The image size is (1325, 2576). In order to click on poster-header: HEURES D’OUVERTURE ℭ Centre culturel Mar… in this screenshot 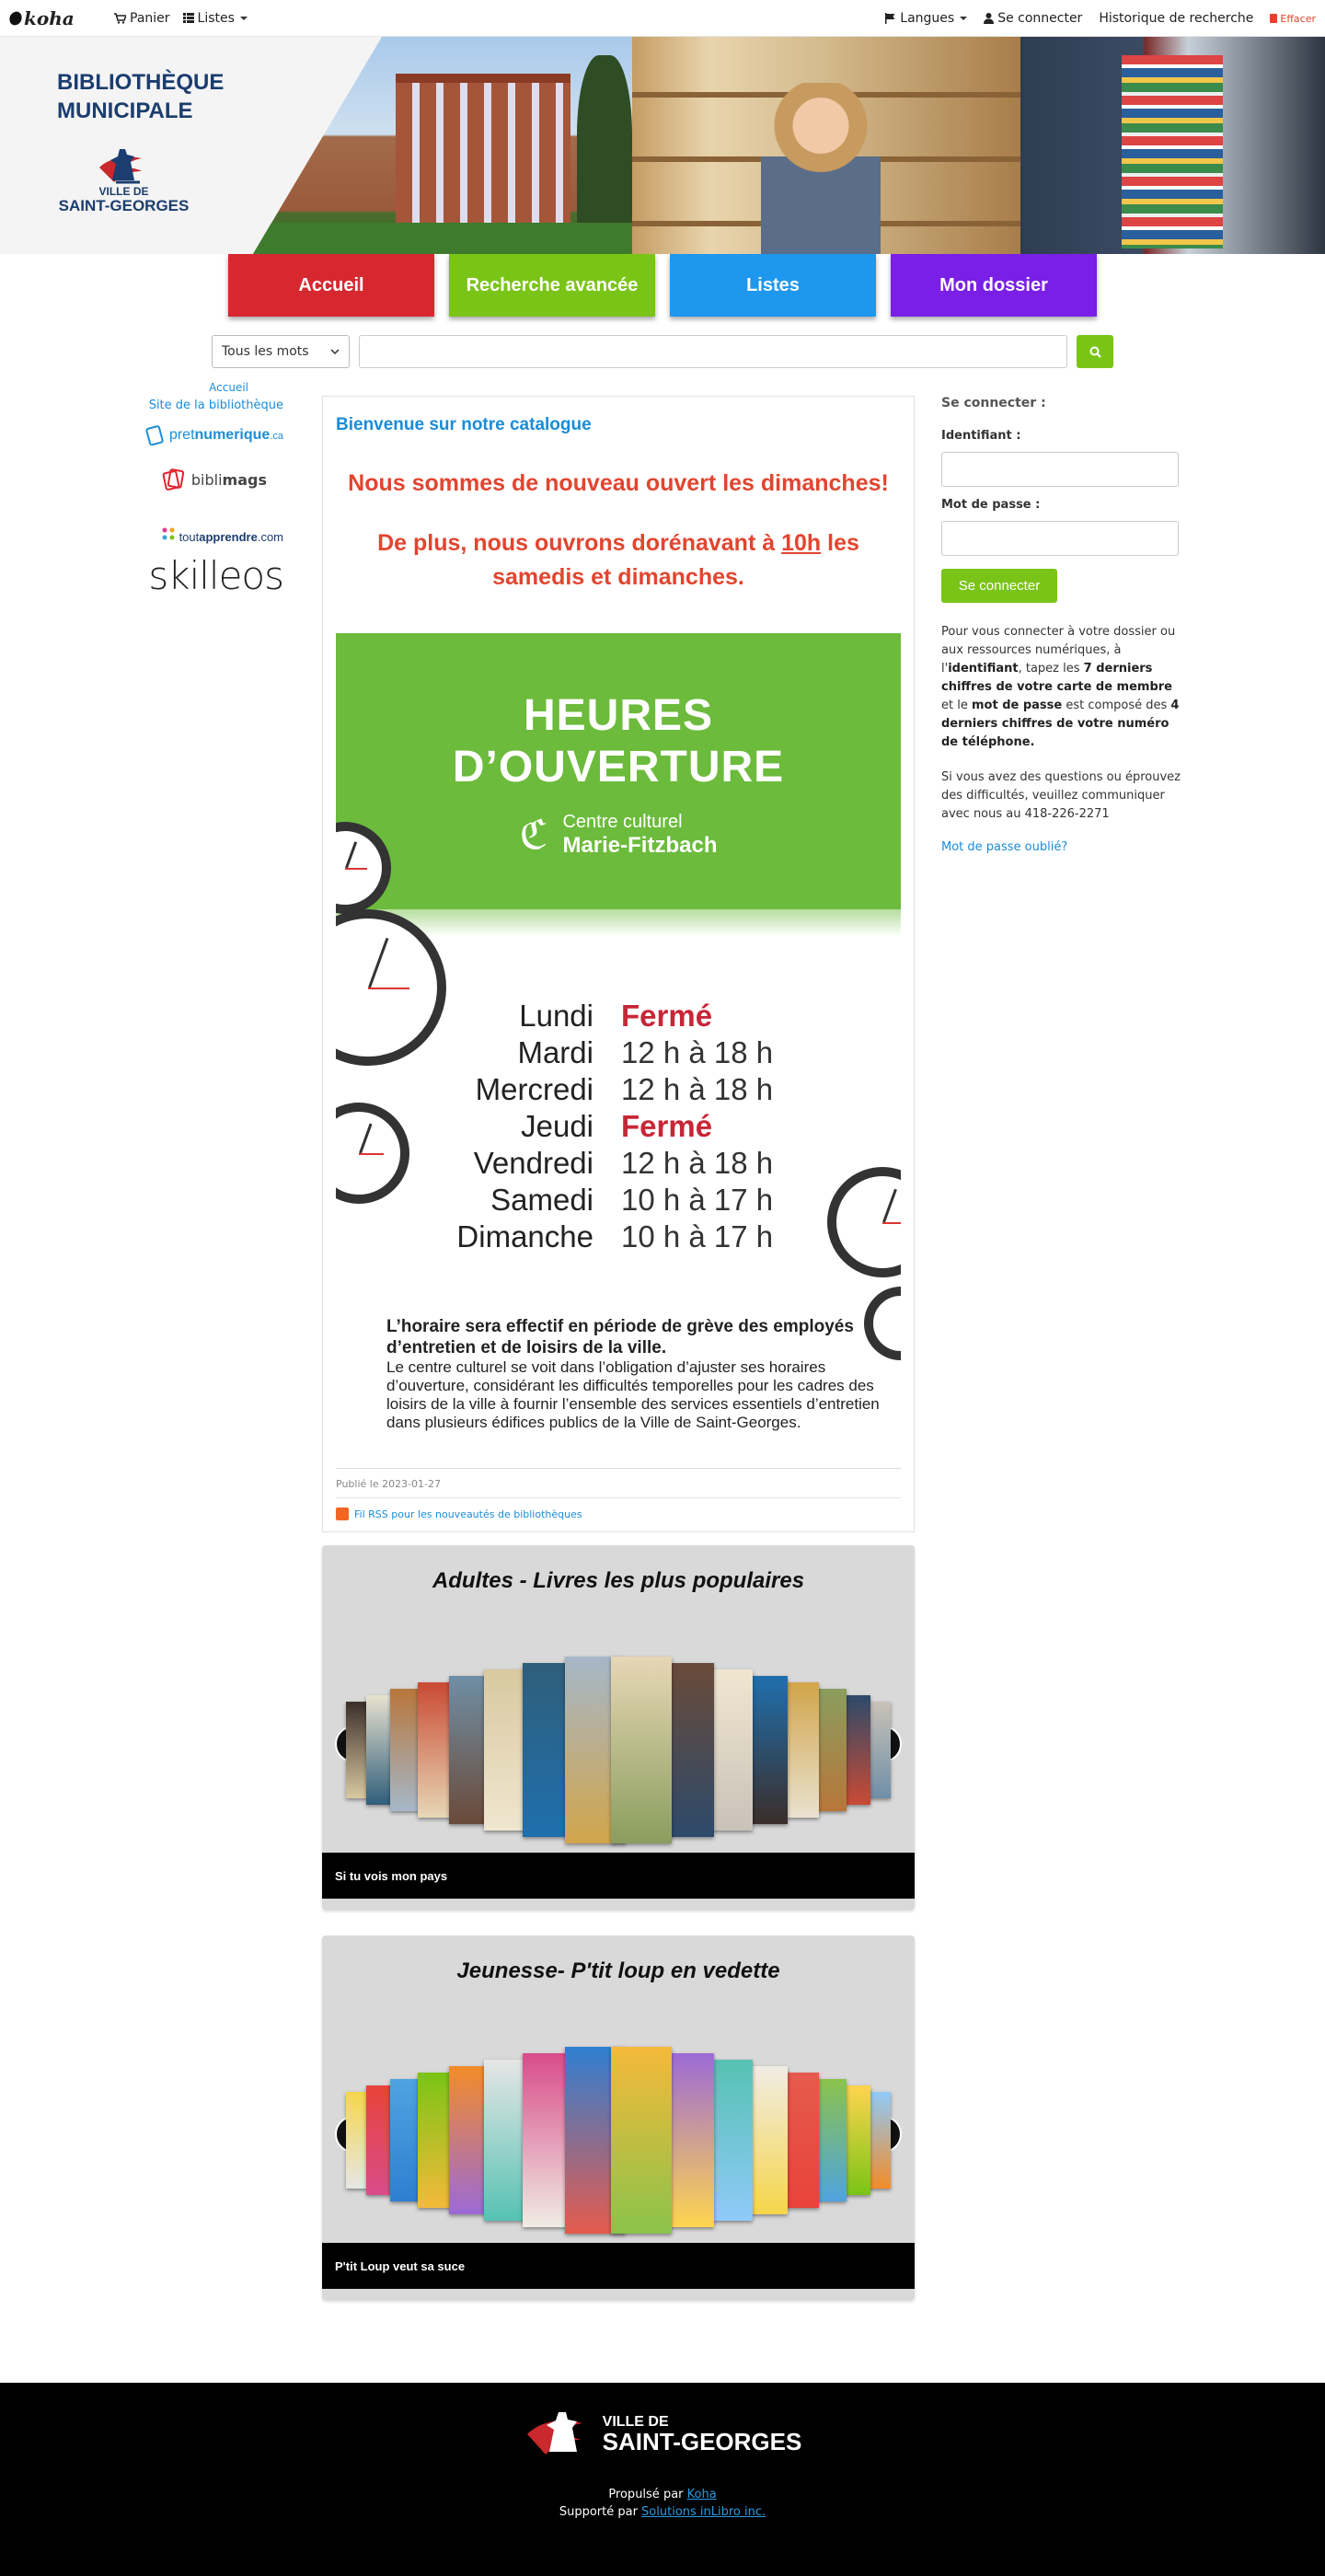, I will do `click(618, 785)`.